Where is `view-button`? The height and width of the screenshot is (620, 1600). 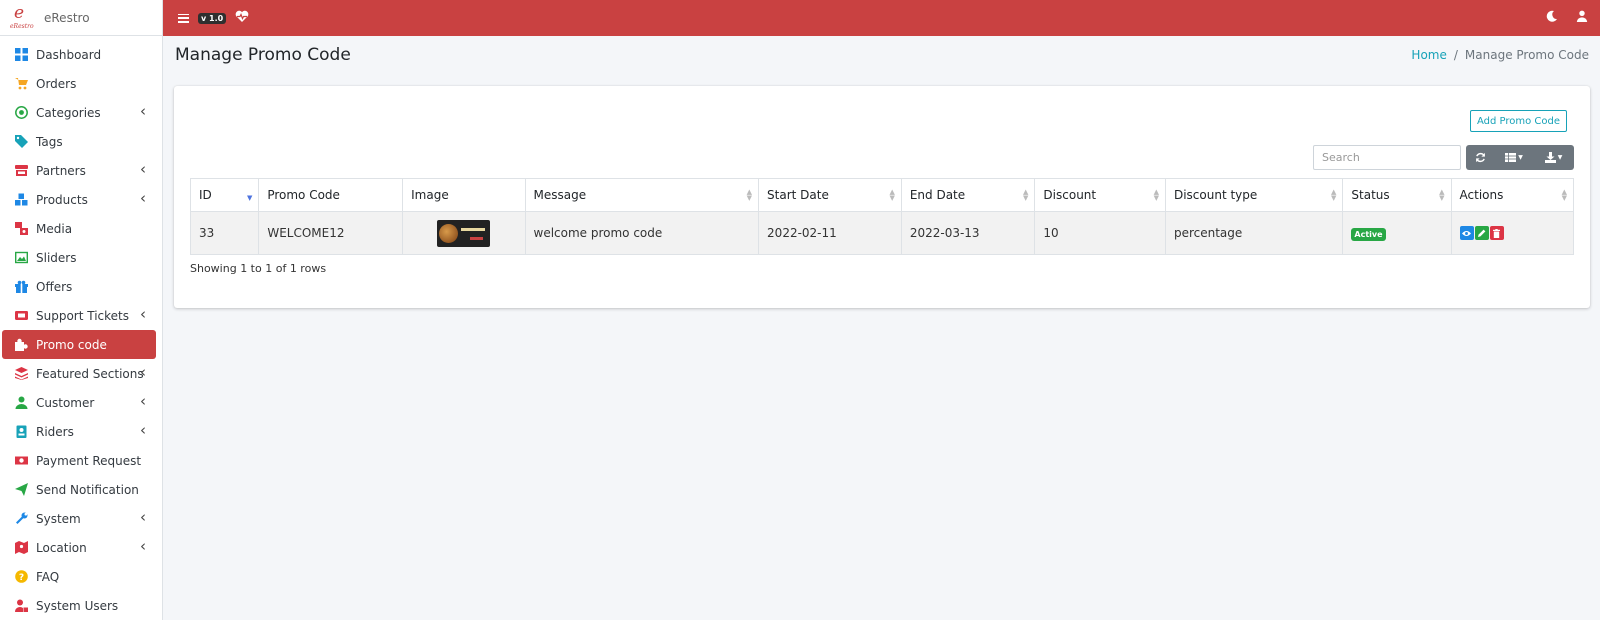 view-button is located at coordinates (1466, 233).